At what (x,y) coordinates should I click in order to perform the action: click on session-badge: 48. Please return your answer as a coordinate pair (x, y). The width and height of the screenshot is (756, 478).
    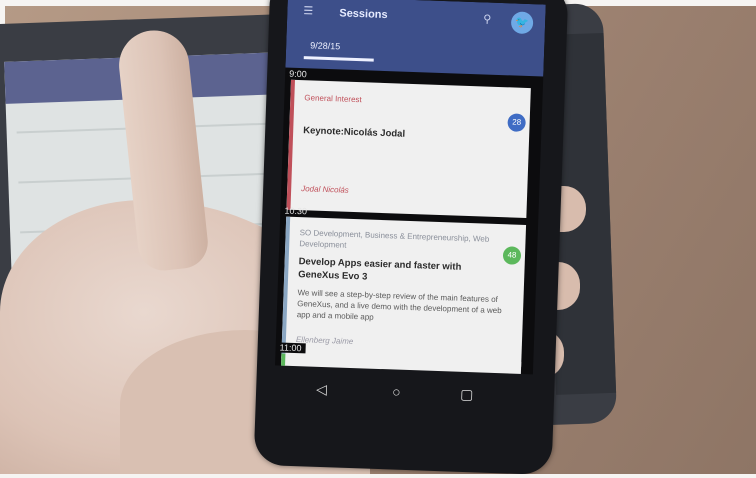
    Looking at the image, I should click on (512, 255).